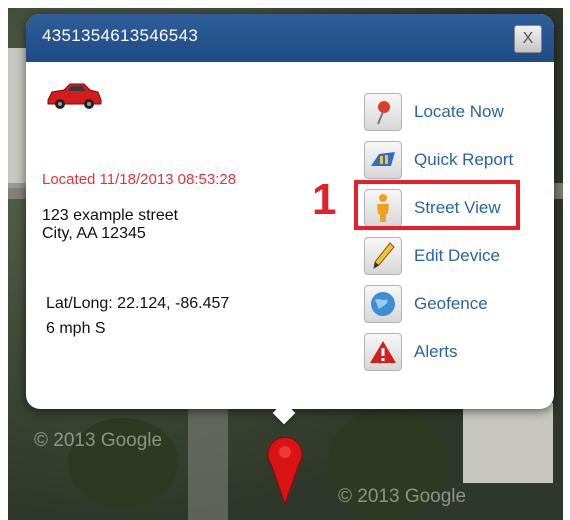 Image resolution: width=570 pixels, height=520 pixels. What do you see at coordinates (459, 111) in the screenshot?
I see `menu-label: Locate Now` at bounding box center [459, 111].